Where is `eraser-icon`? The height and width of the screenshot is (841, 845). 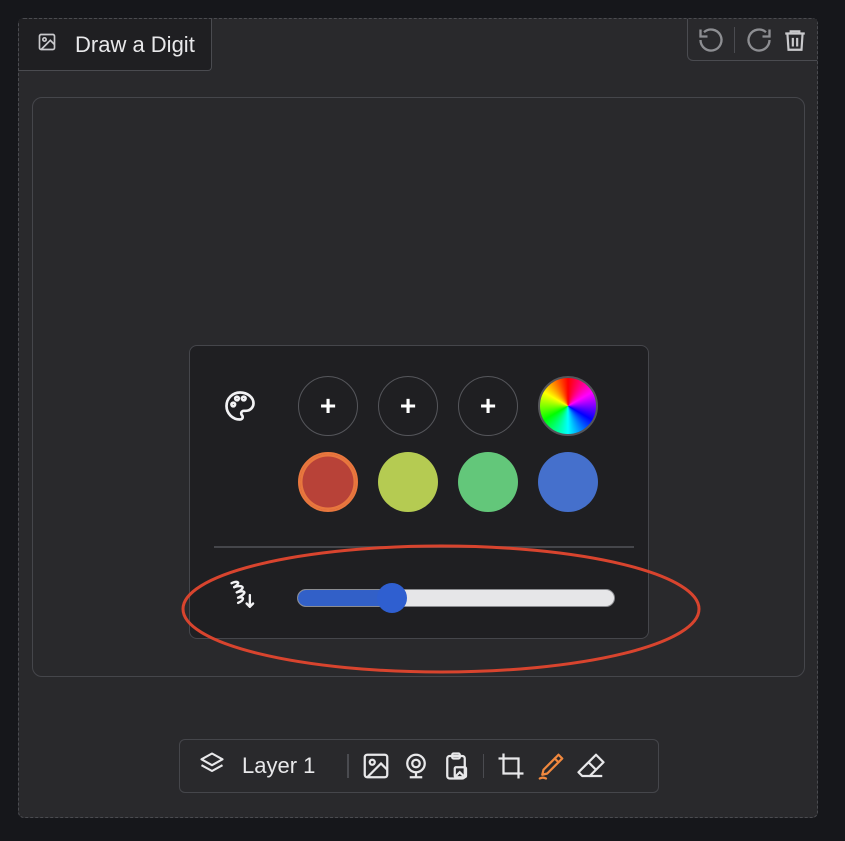
eraser-icon is located at coordinates (591, 766).